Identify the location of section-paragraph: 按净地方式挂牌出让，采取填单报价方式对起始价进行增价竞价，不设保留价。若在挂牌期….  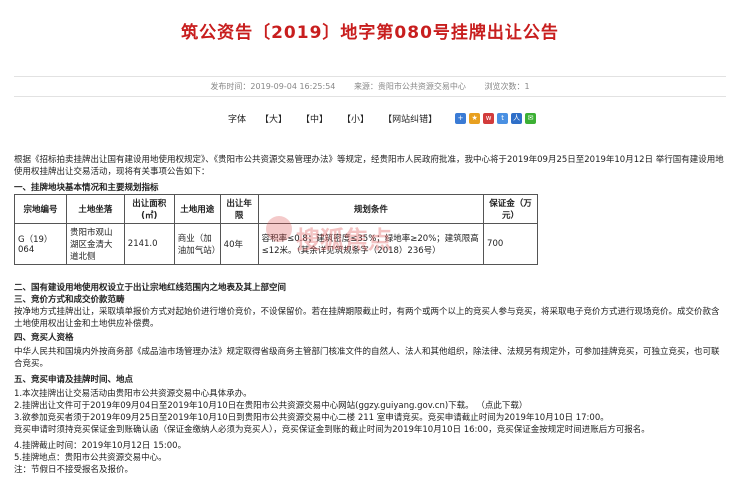
(367, 318).